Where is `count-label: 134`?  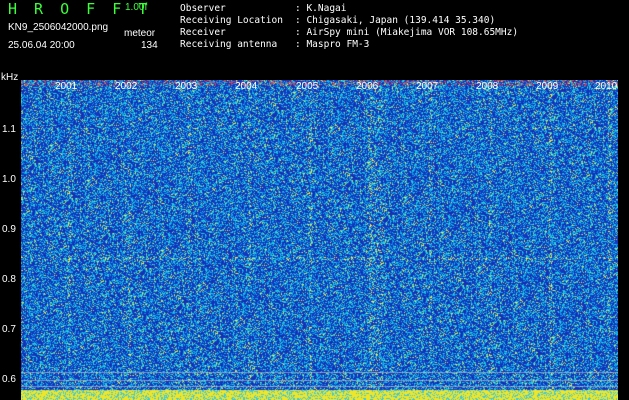
count-label: 134 is located at coordinates (149, 45).